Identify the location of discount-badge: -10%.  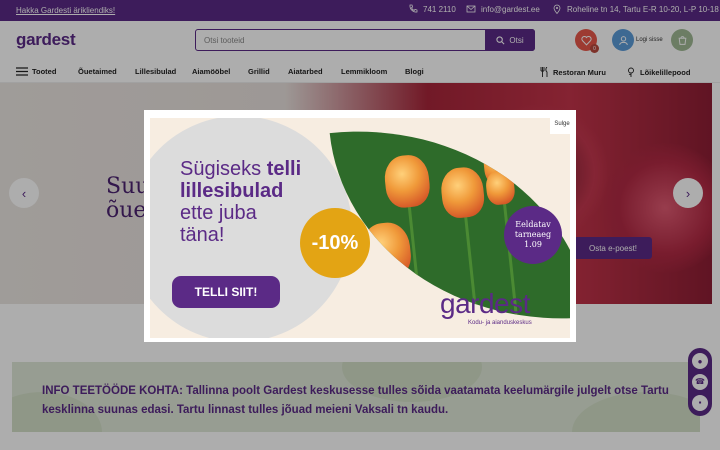
(335, 243).